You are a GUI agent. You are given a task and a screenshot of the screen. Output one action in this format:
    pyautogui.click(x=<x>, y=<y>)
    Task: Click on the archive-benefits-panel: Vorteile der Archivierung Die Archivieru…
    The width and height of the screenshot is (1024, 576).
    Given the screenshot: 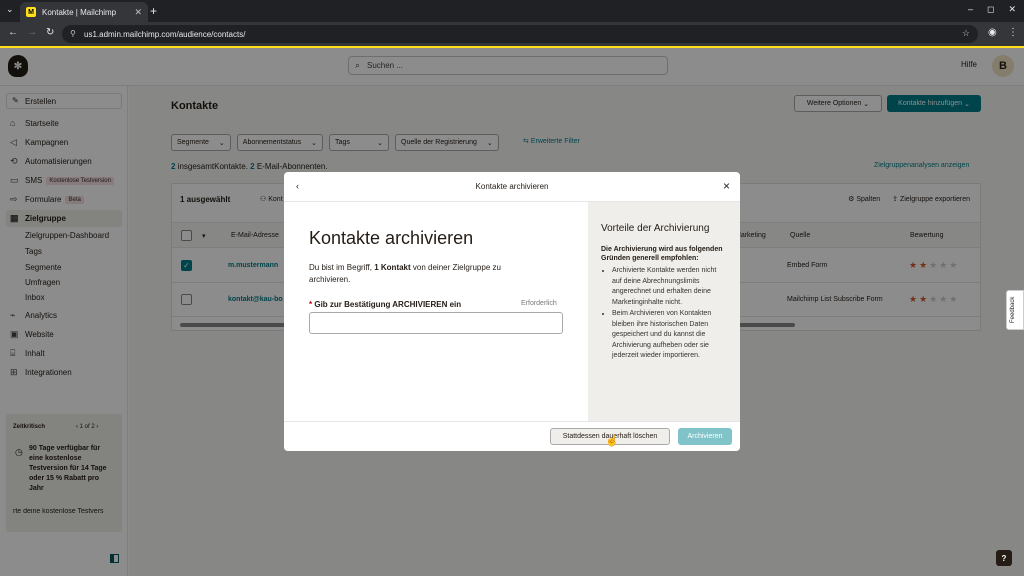 What is the action you would take?
    pyautogui.click(x=664, y=311)
    